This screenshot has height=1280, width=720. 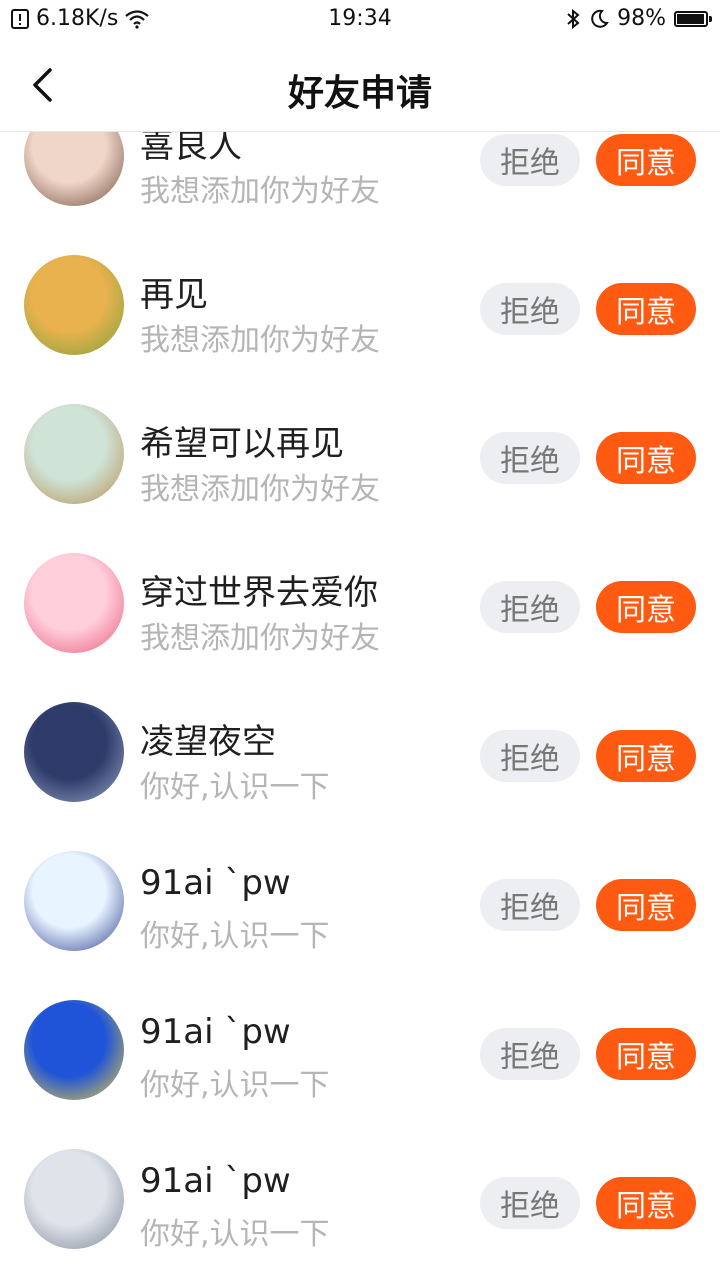 I want to click on requester-name: 再见, so click(x=174, y=295).